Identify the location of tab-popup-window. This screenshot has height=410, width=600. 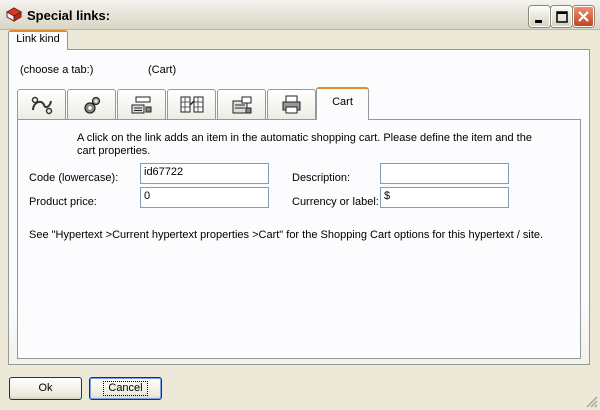
(241, 104).